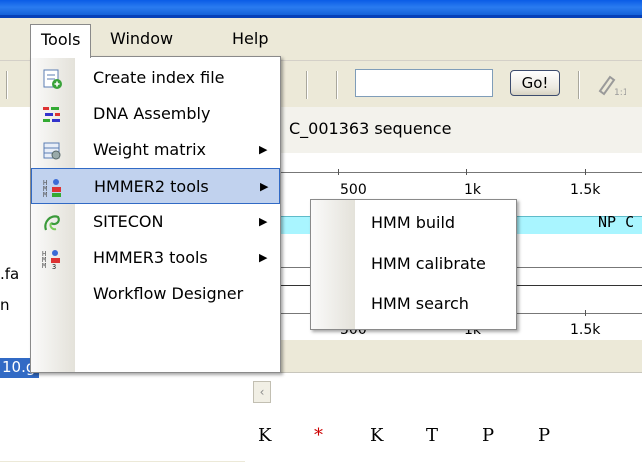  I want to click on menu-item-hmmer3-tools: HMM3 HMMER3 tools ▶, so click(155, 258).